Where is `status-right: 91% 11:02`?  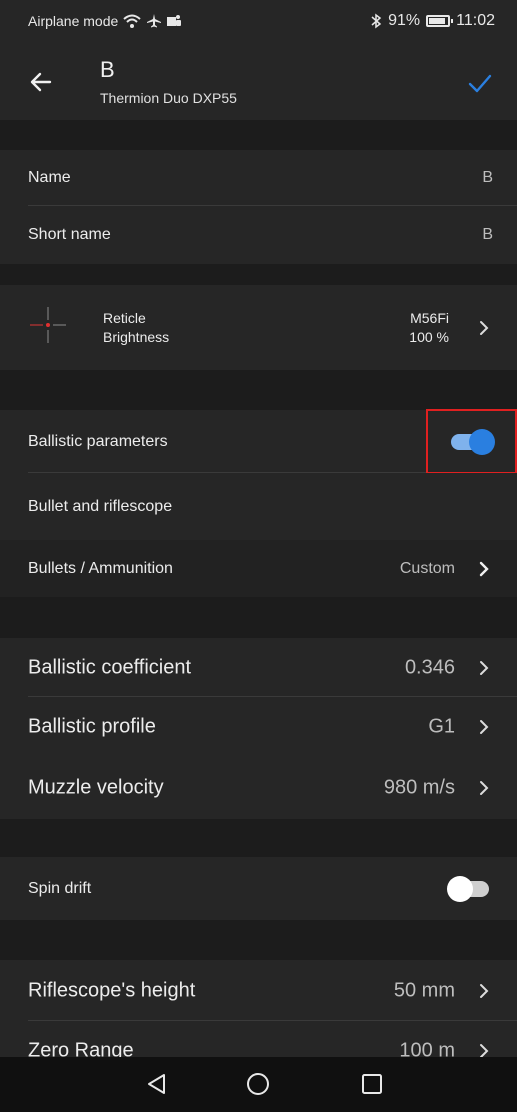 status-right: 91% 11:02 is located at coordinates (432, 21).